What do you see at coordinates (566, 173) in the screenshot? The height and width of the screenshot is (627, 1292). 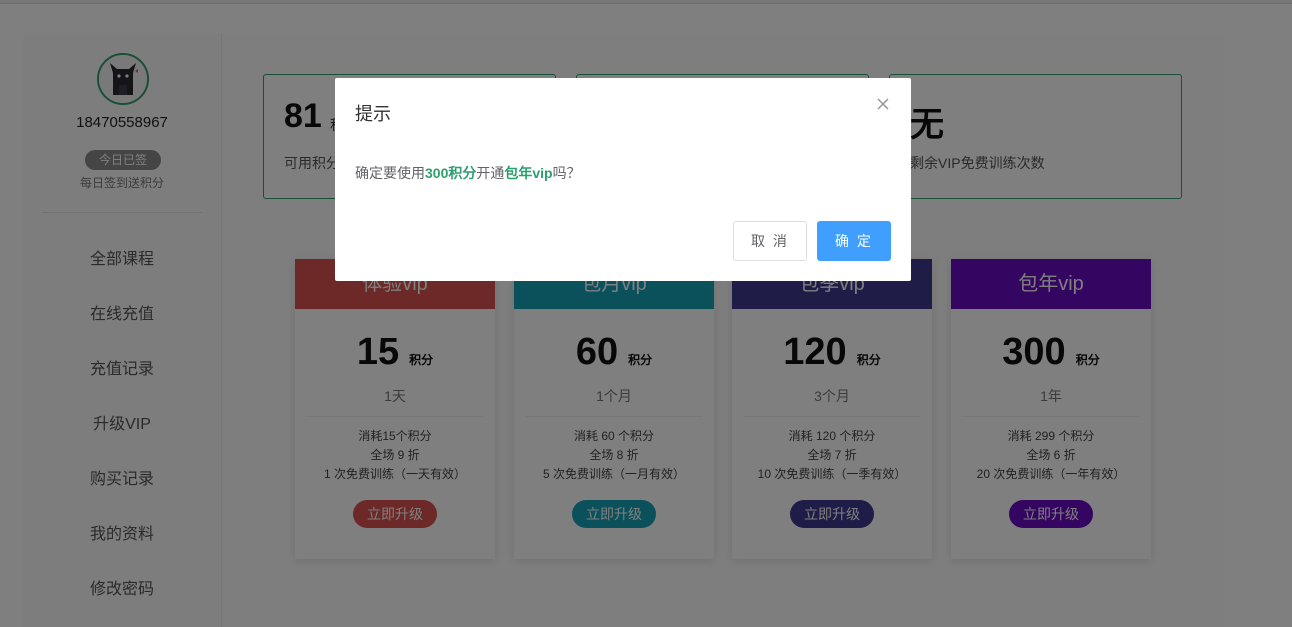 I see `dialog-msg-suffix: 吗？` at bounding box center [566, 173].